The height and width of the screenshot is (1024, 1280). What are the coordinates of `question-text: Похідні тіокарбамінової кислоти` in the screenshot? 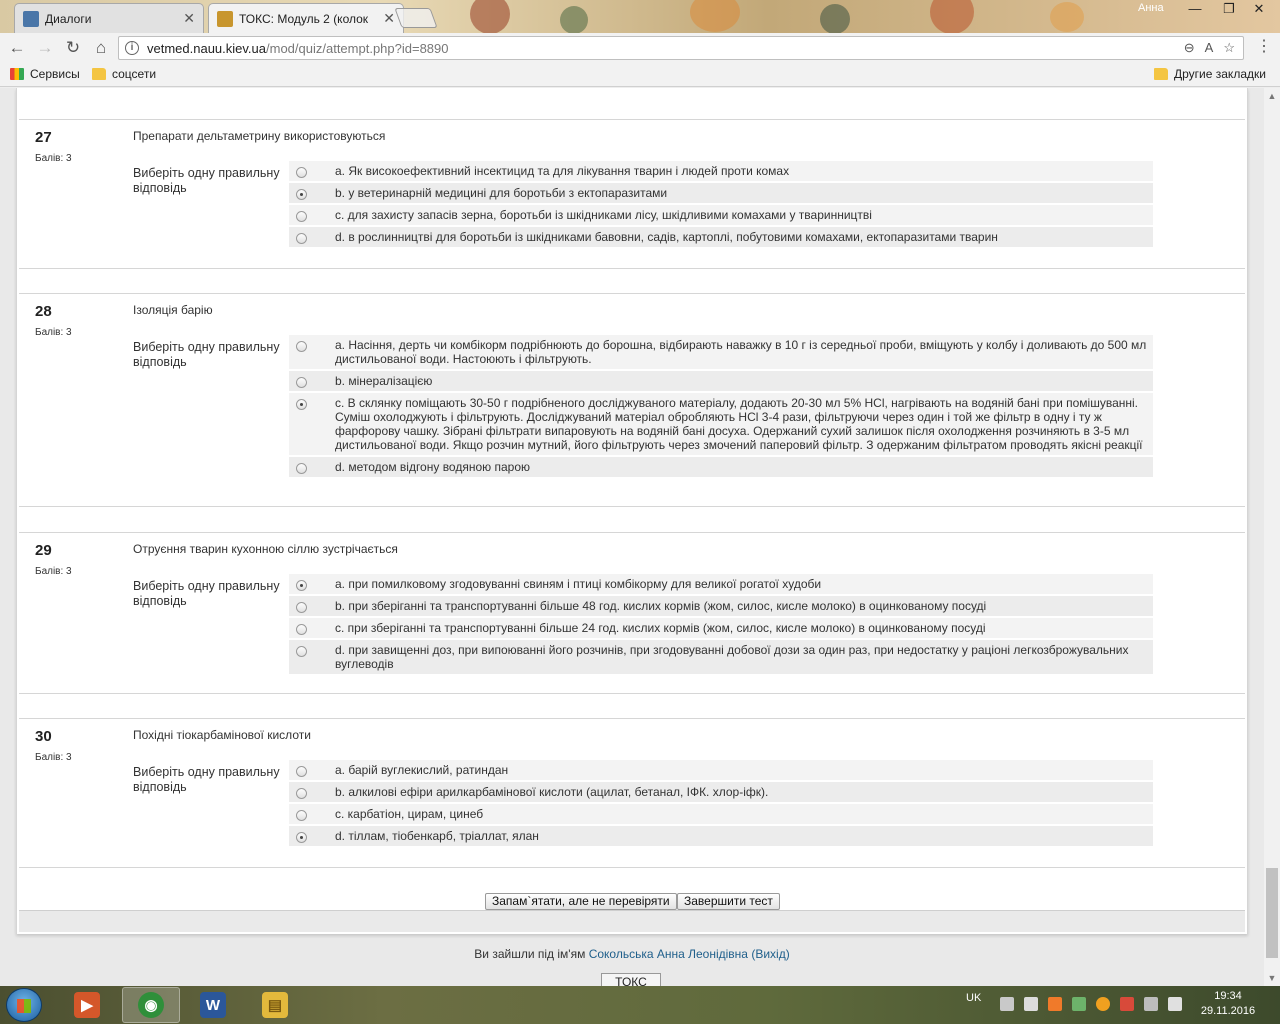 It's located at (222, 735).